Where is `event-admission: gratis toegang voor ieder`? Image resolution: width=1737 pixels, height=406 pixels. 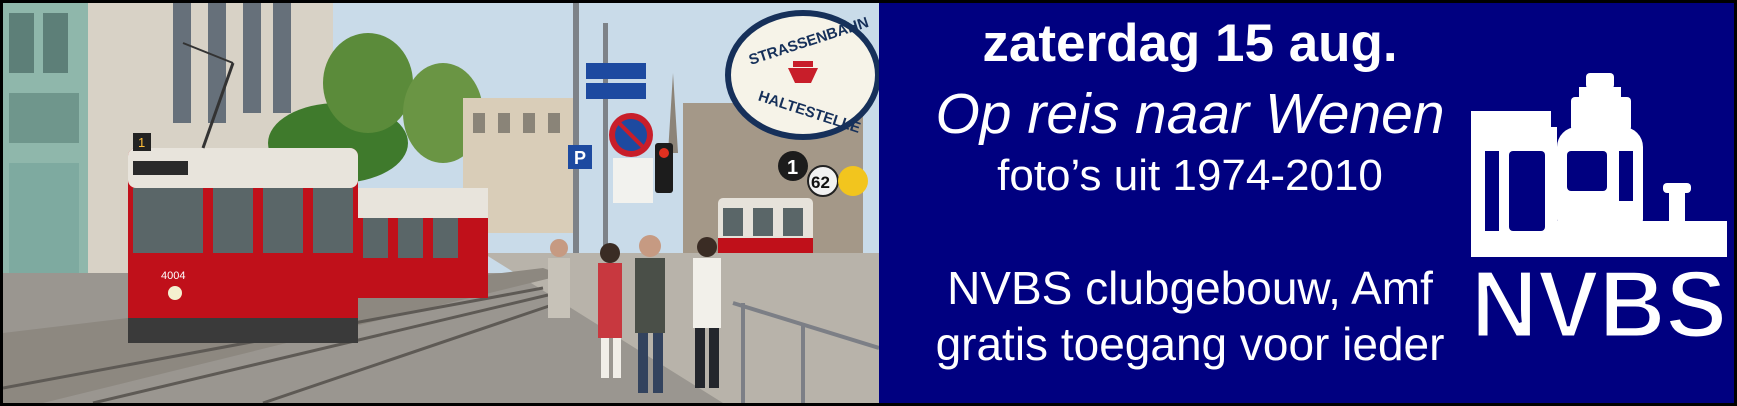 event-admission: gratis toegang voor ieder is located at coordinates (1190, 344).